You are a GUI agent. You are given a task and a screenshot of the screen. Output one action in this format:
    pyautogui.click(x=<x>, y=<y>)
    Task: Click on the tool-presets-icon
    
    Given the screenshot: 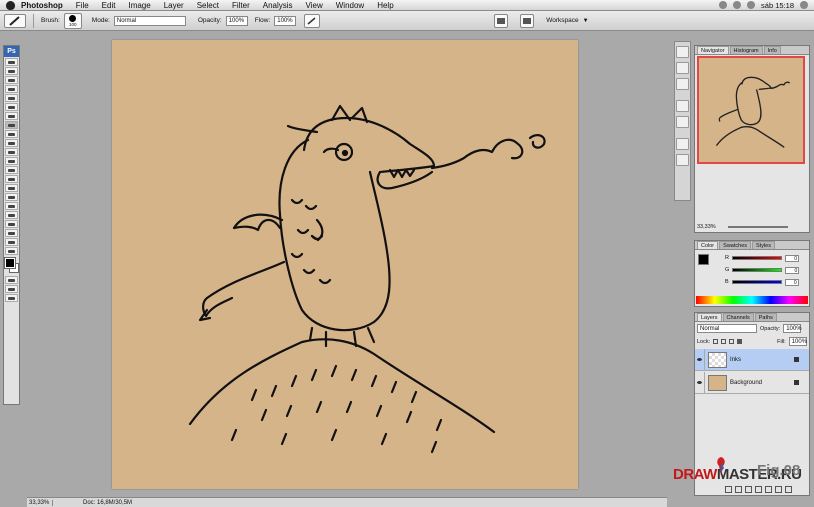 What is the action you would take?
    pyautogui.click(x=682, y=68)
    